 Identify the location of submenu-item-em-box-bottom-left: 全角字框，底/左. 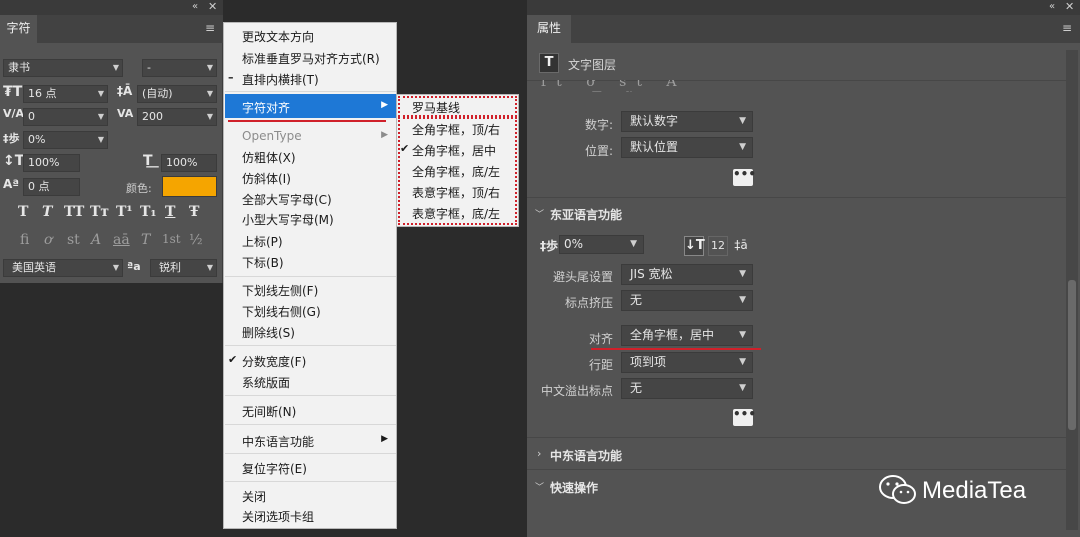
(456, 171).